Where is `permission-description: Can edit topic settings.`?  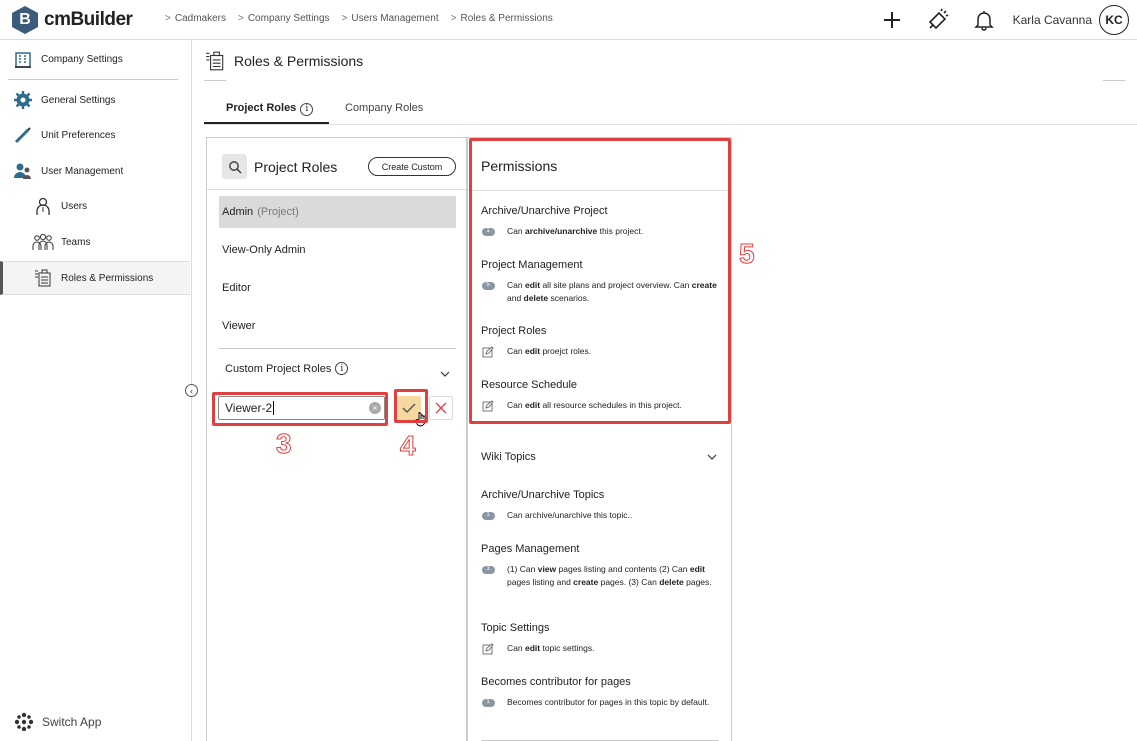 permission-description: Can edit topic settings. is located at coordinates (601, 648).